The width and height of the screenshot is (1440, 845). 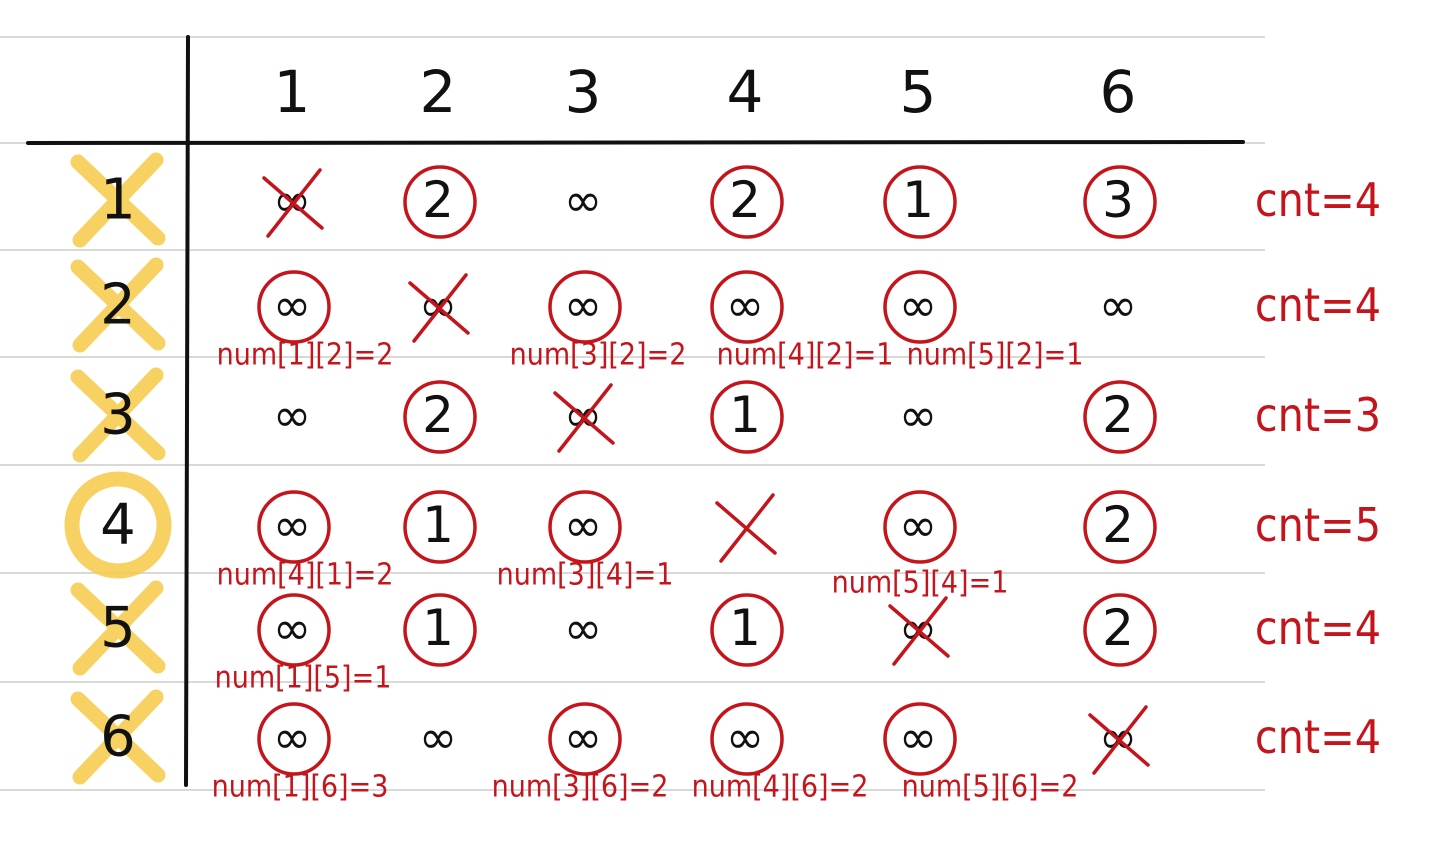 What do you see at coordinates (305, 355) in the screenshot?
I see `annotation-num-1--2--2: num[1][2]=2` at bounding box center [305, 355].